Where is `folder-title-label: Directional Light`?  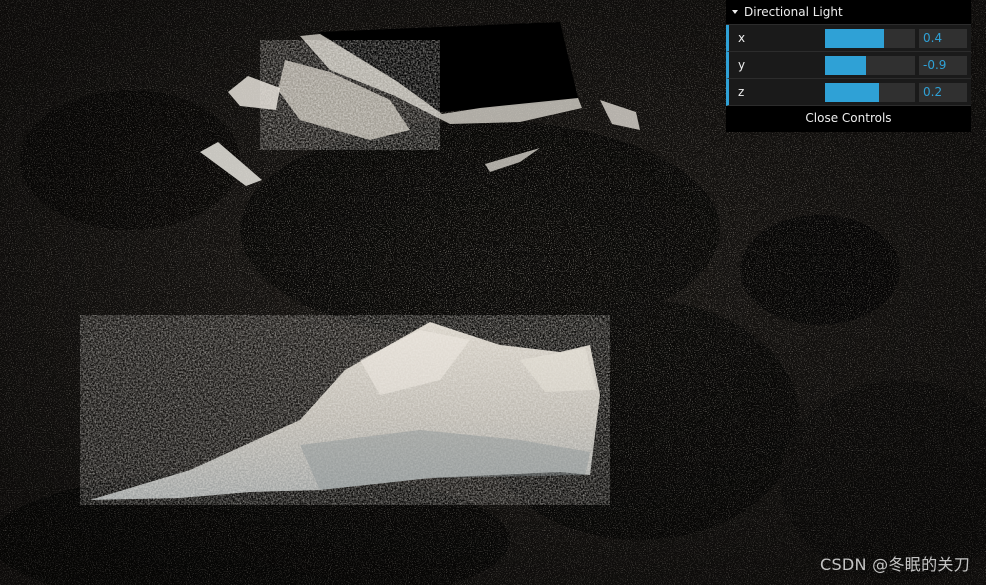 folder-title-label: Directional Light is located at coordinates (793, 12).